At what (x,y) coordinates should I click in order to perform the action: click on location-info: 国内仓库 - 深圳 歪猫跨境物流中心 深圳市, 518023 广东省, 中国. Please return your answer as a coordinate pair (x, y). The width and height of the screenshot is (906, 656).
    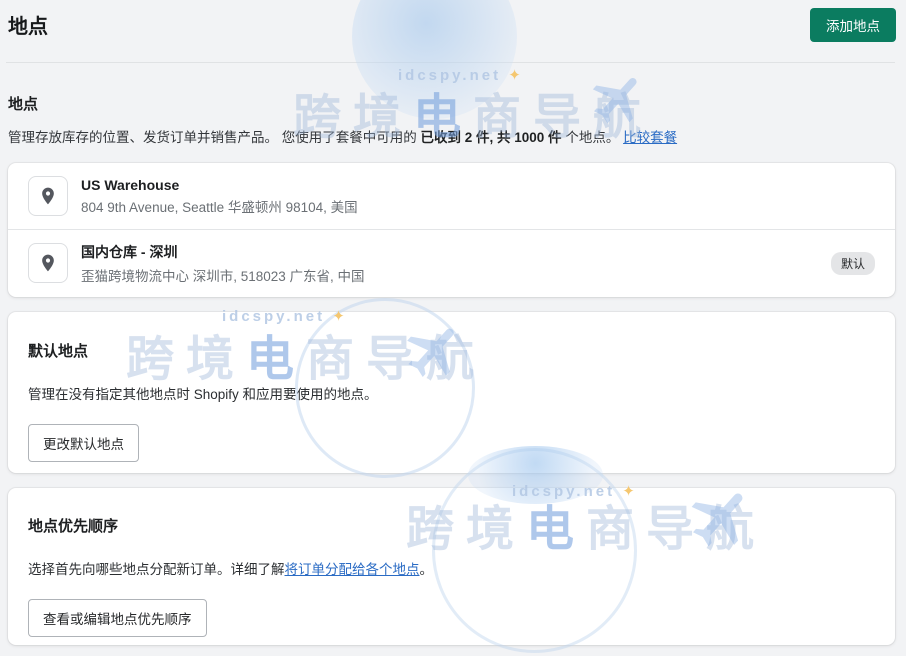
    Looking at the image, I should click on (223, 263).